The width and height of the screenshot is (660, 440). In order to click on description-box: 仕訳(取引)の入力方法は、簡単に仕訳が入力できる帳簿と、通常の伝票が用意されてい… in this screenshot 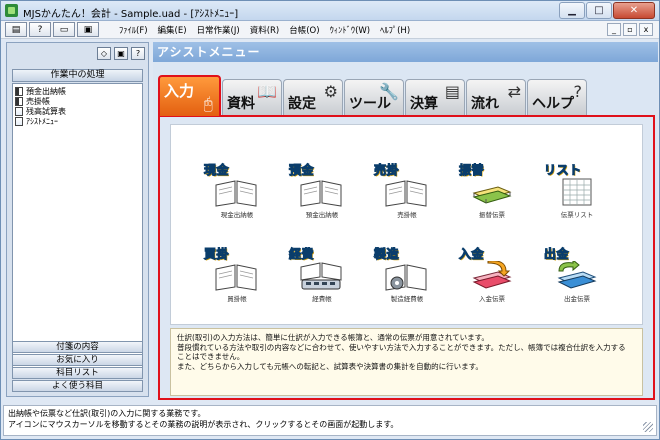, I will do `click(406, 362)`.